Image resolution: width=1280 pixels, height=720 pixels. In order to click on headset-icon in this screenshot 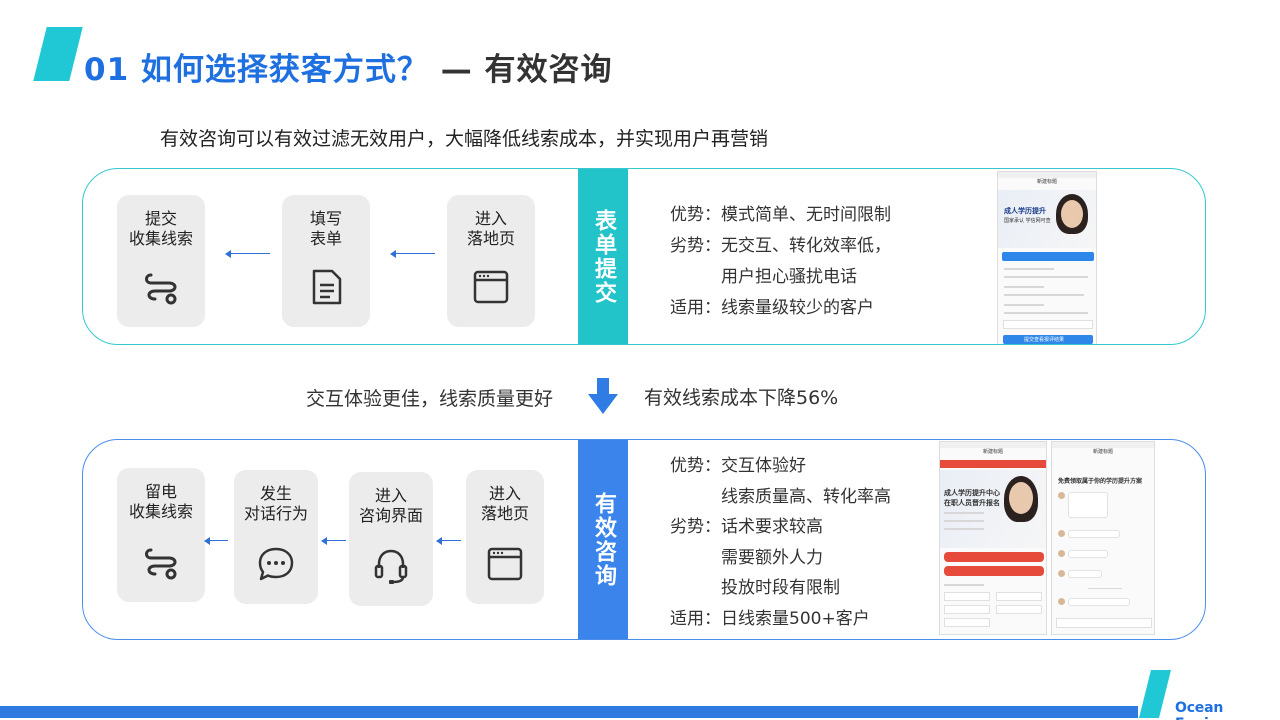, I will do `click(391, 566)`.